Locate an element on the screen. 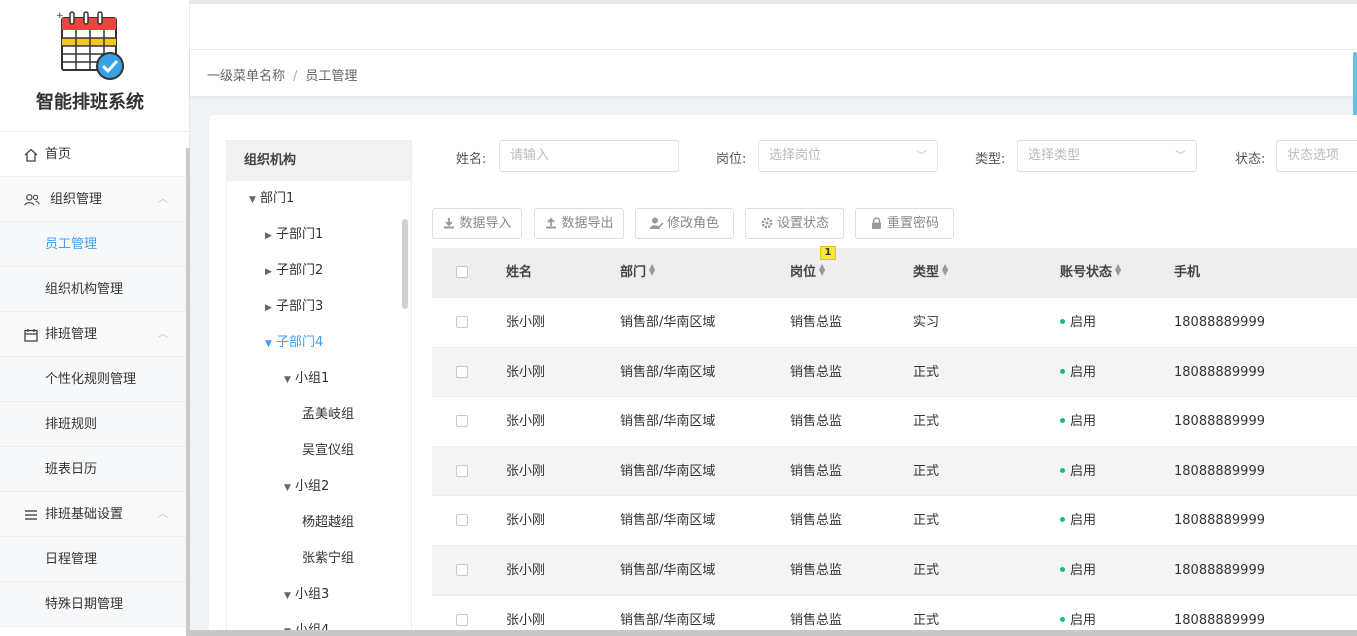 The image size is (1357, 636). cell-text: 实习 is located at coordinates (926, 322).